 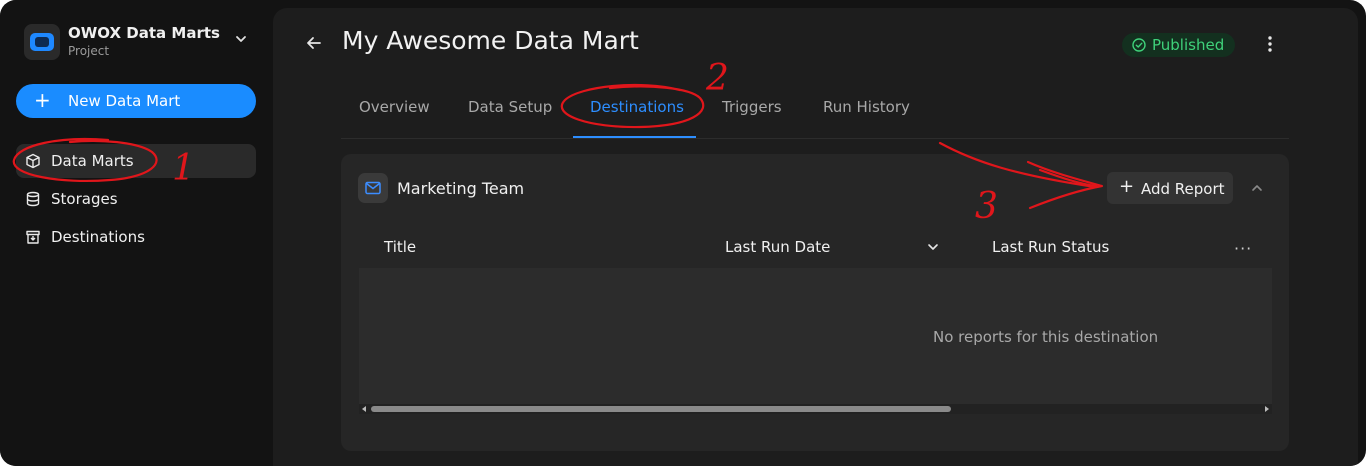 I want to click on tab-run-history: Run History, so click(x=866, y=107).